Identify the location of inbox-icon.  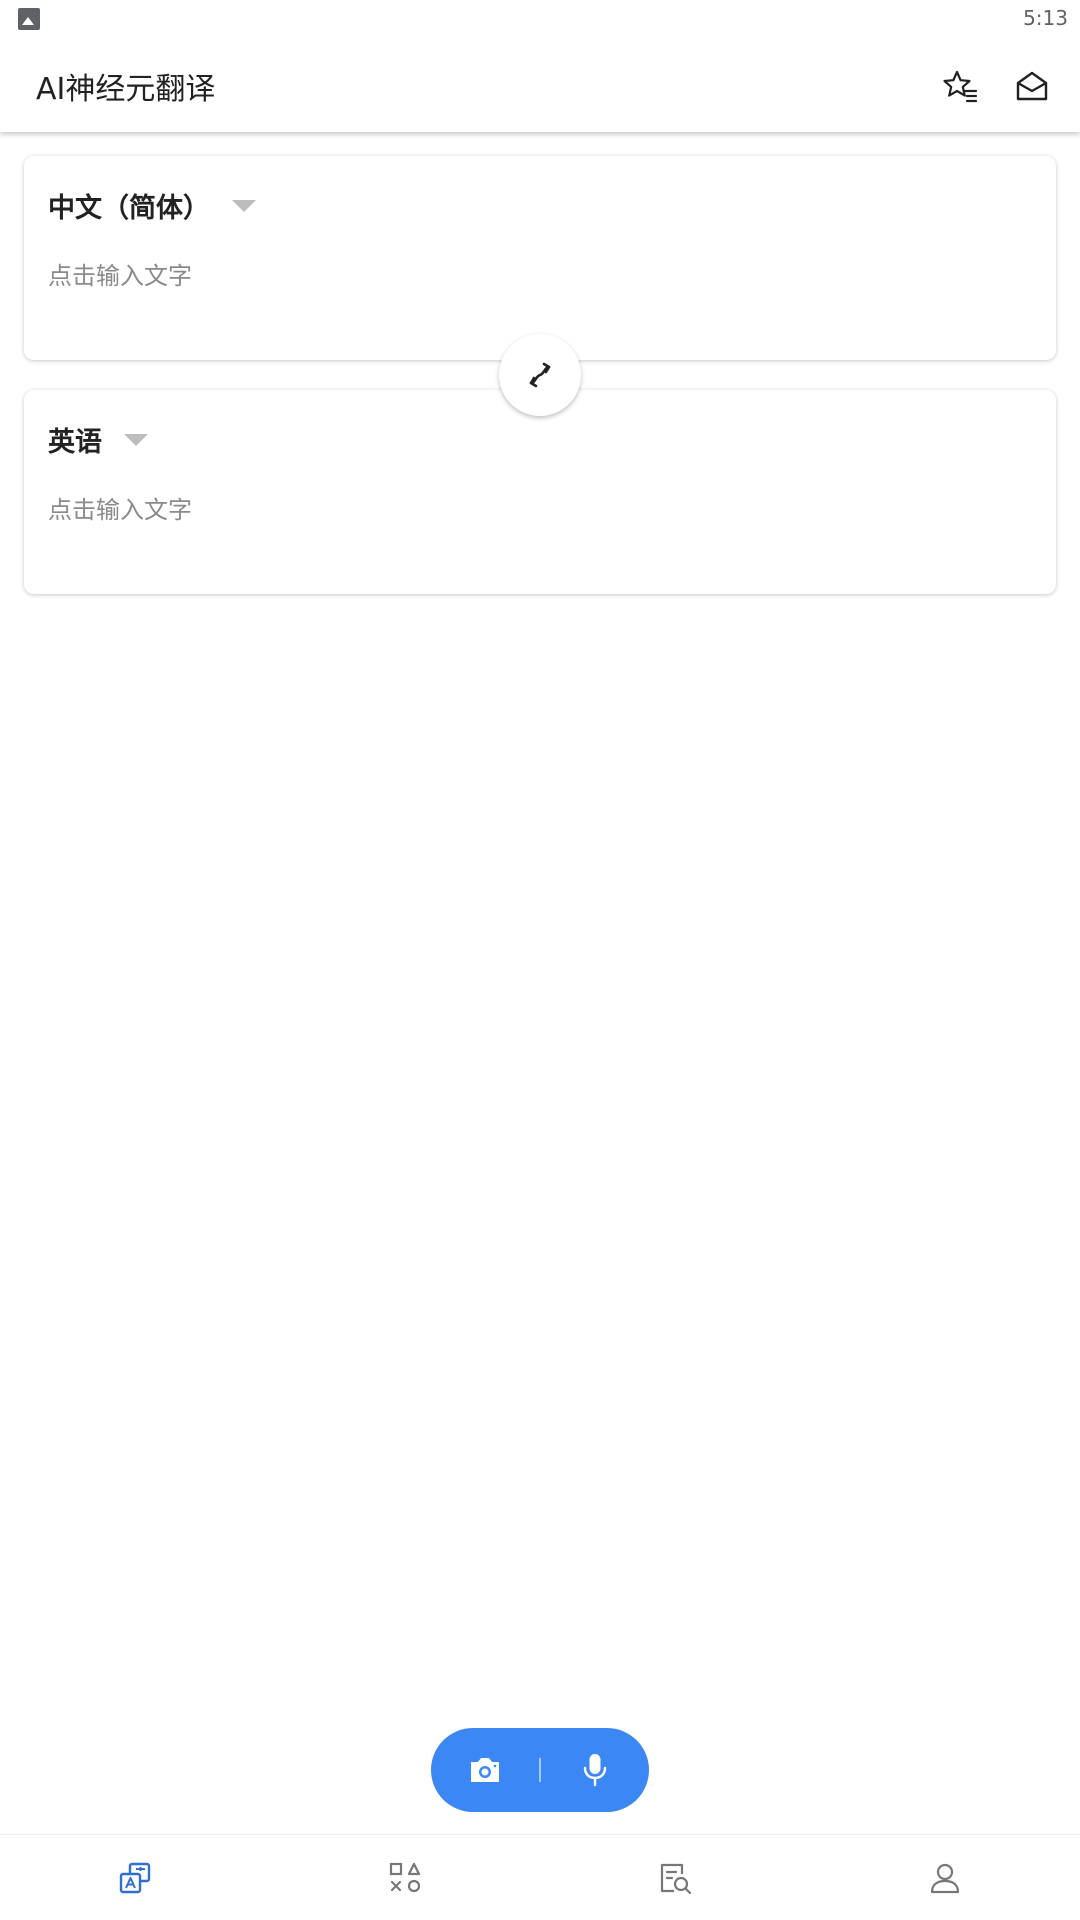
(1032, 86).